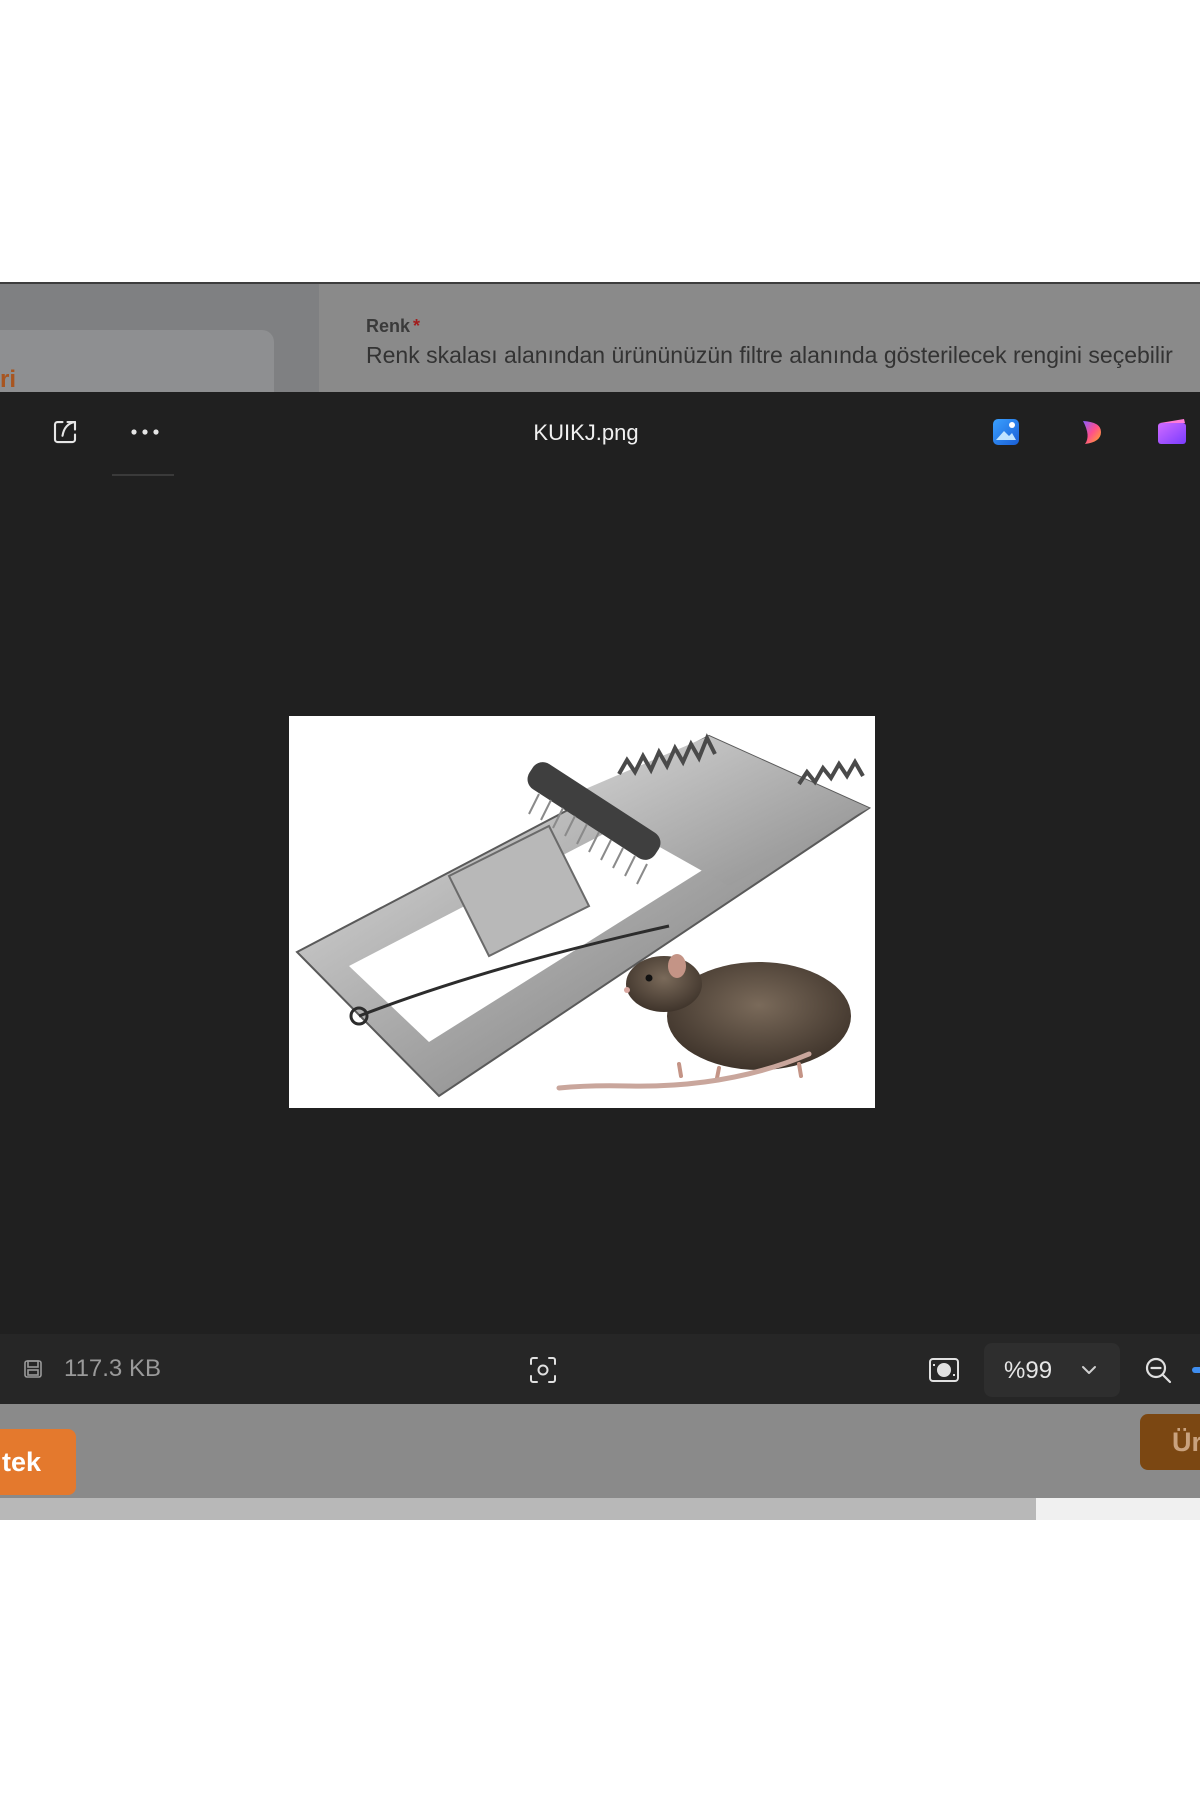 This screenshot has height=1800, width=1200. Describe the element at coordinates (137, 365) in the screenshot. I see `left-card` at that location.